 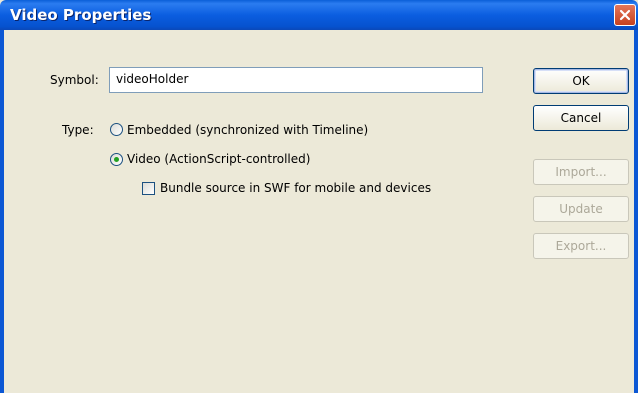 What do you see at coordinates (74, 80) in the screenshot?
I see `symbol-label: Symbol:` at bounding box center [74, 80].